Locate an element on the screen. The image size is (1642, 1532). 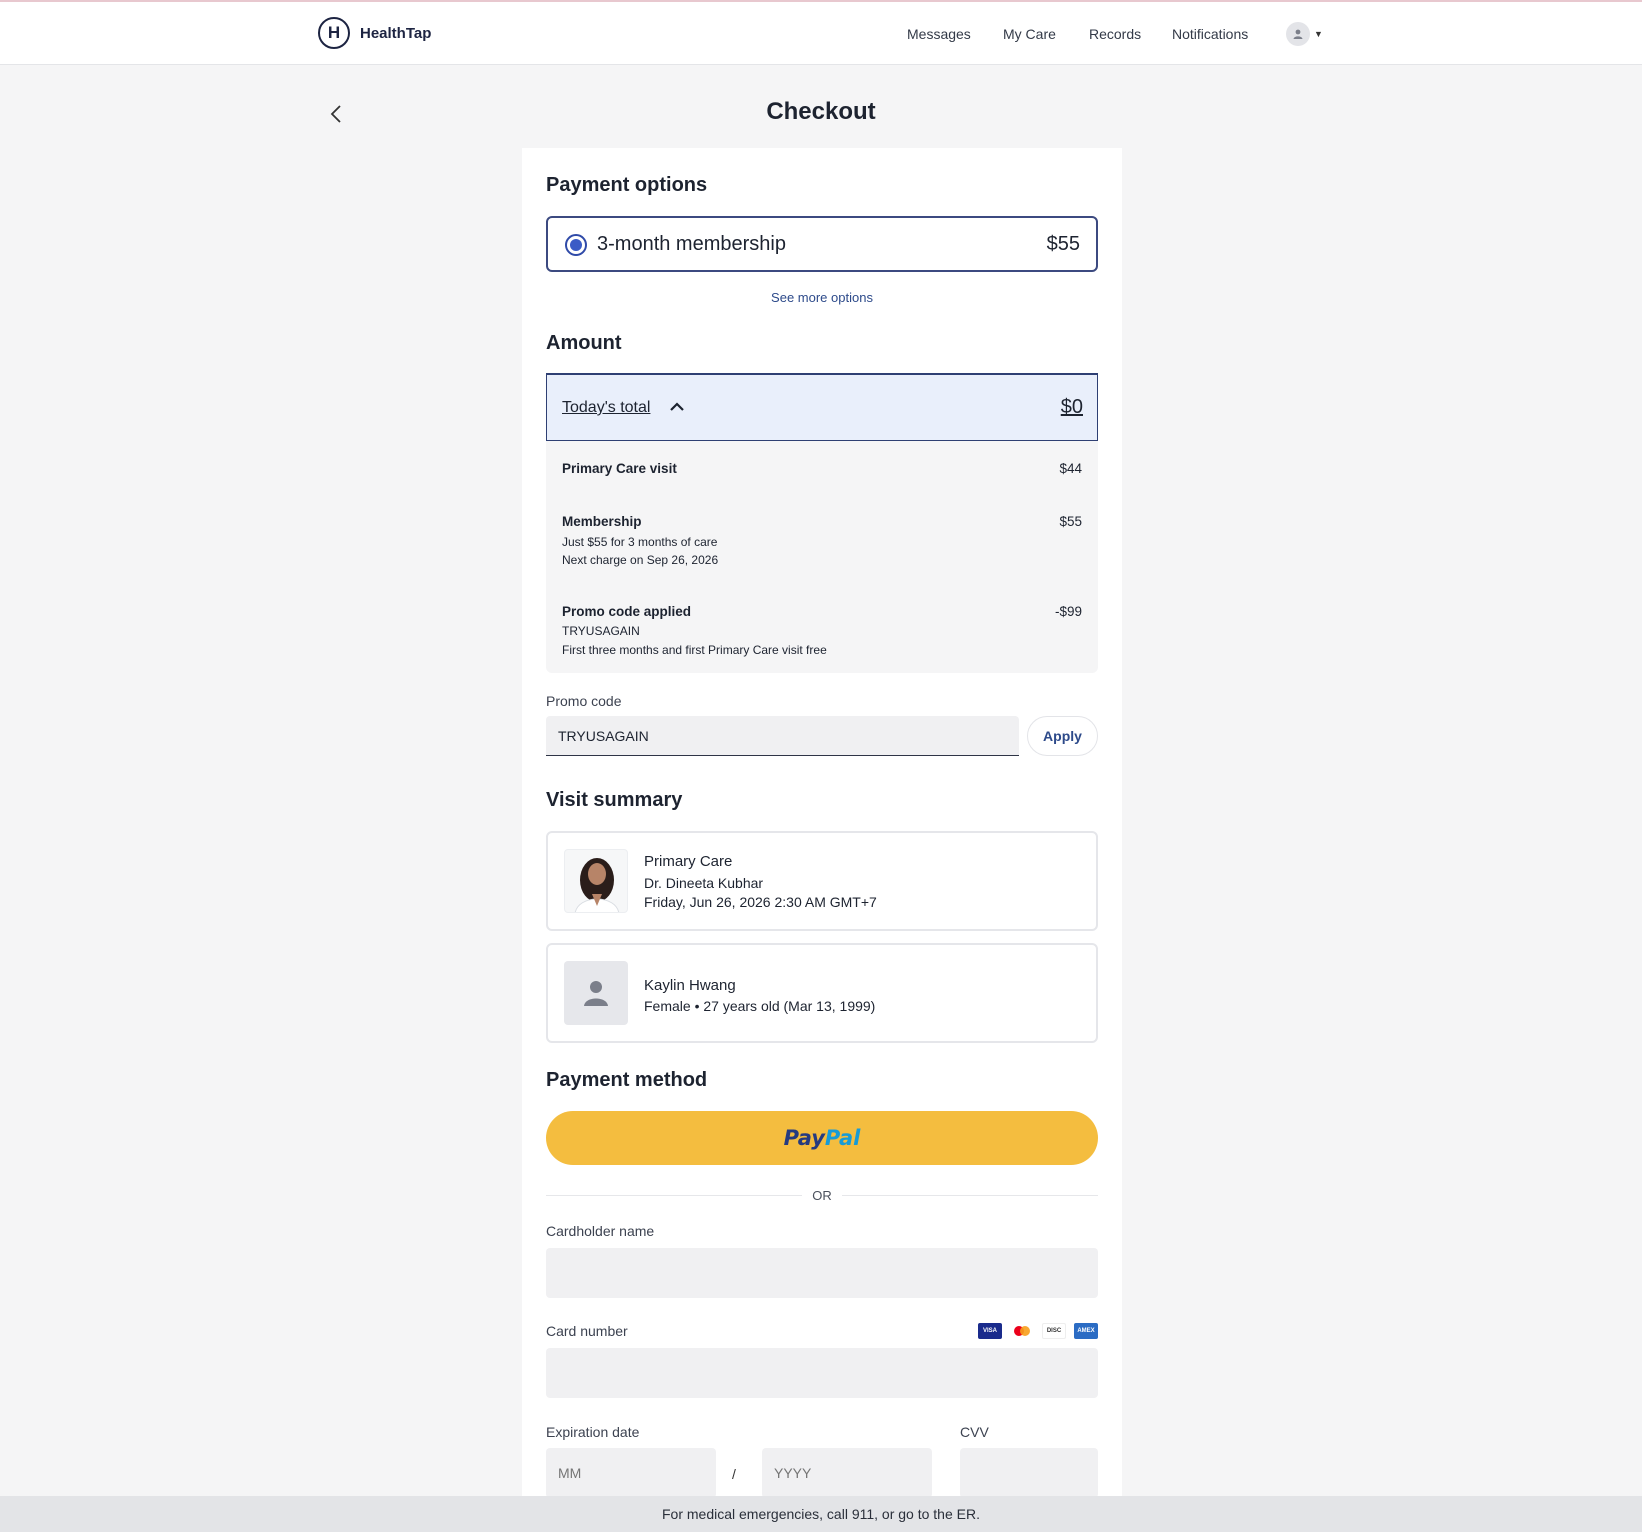
patient-avatar-icon is located at coordinates (596, 993).